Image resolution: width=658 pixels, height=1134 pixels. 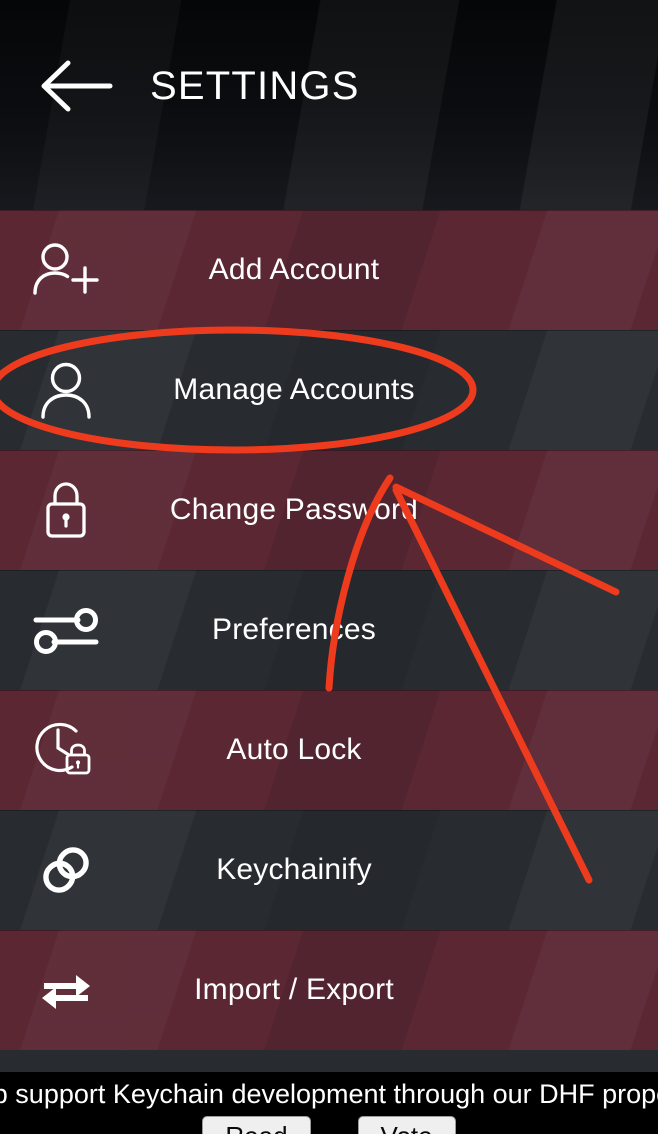 I want to click on menu-item-change-password: Change Password, so click(x=329, y=510).